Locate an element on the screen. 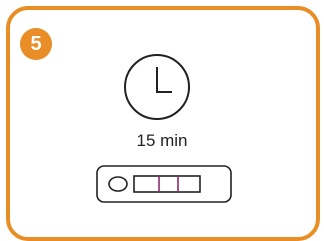 This screenshot has width=324, height=241. cassette-body is located at coordinates (164, 184).